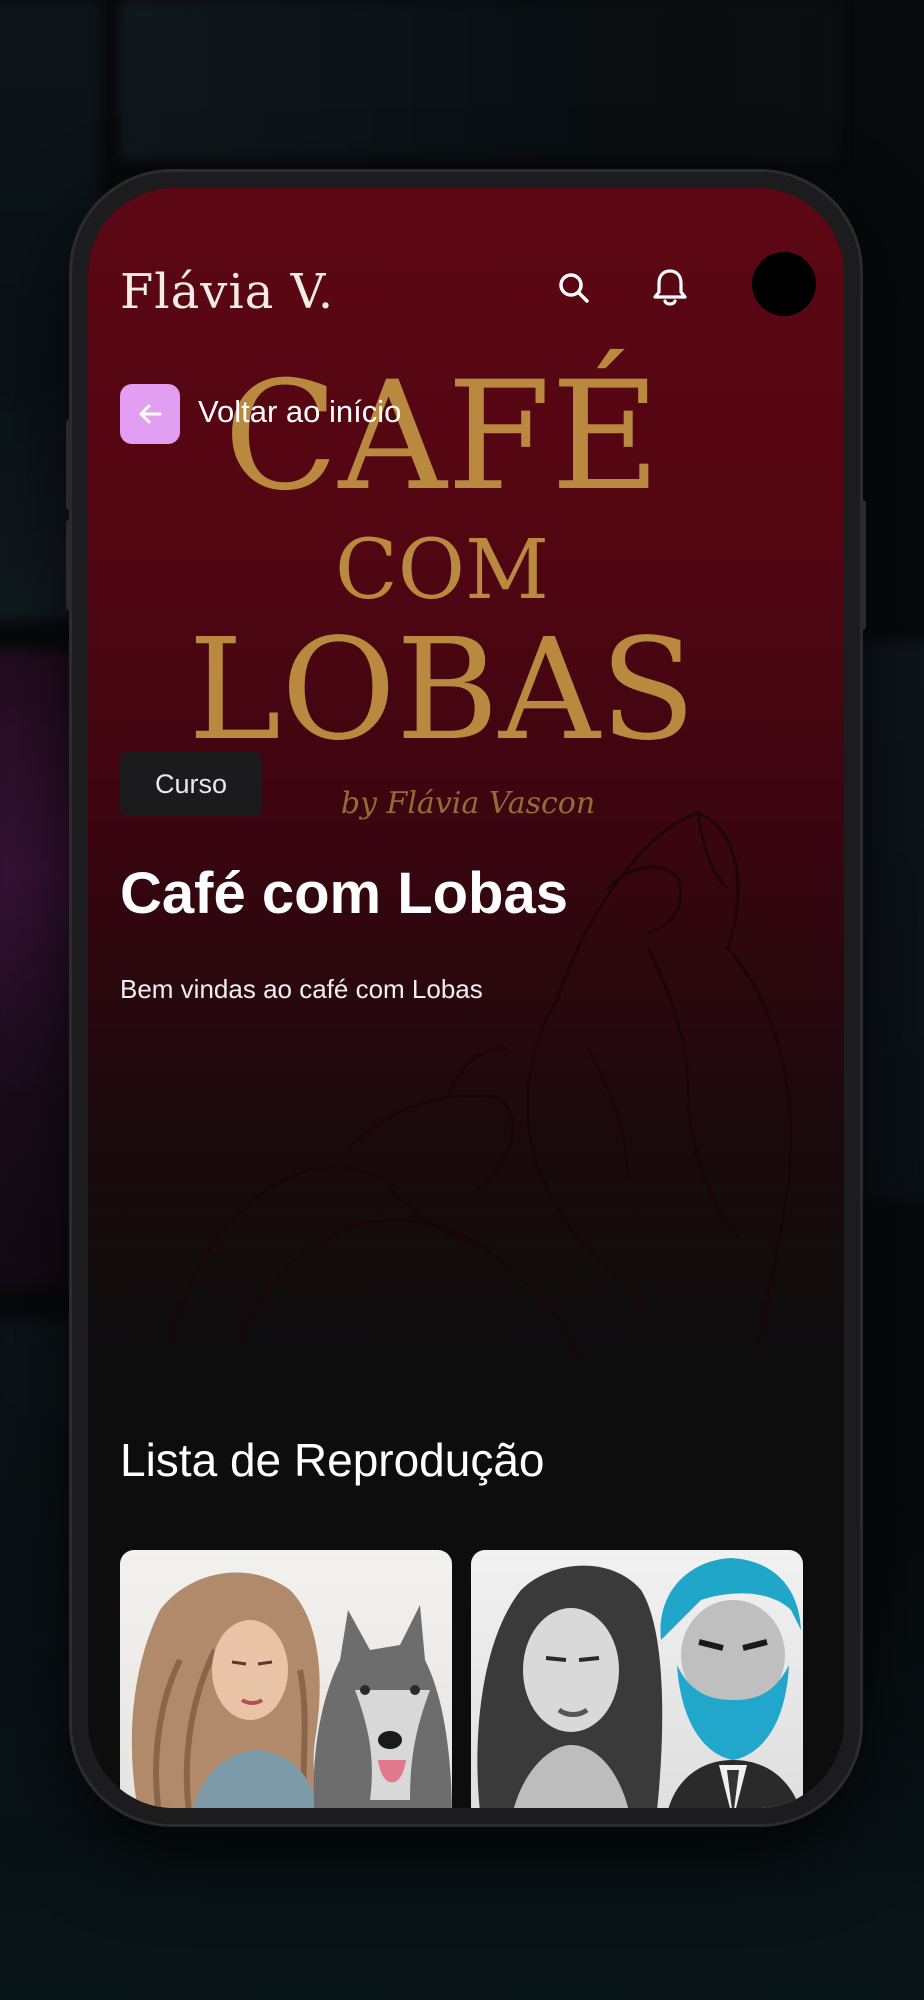  Describe the element at coordinates (344, 893) in the screenshot. I see `course-title: Café com Lobas` at that location.